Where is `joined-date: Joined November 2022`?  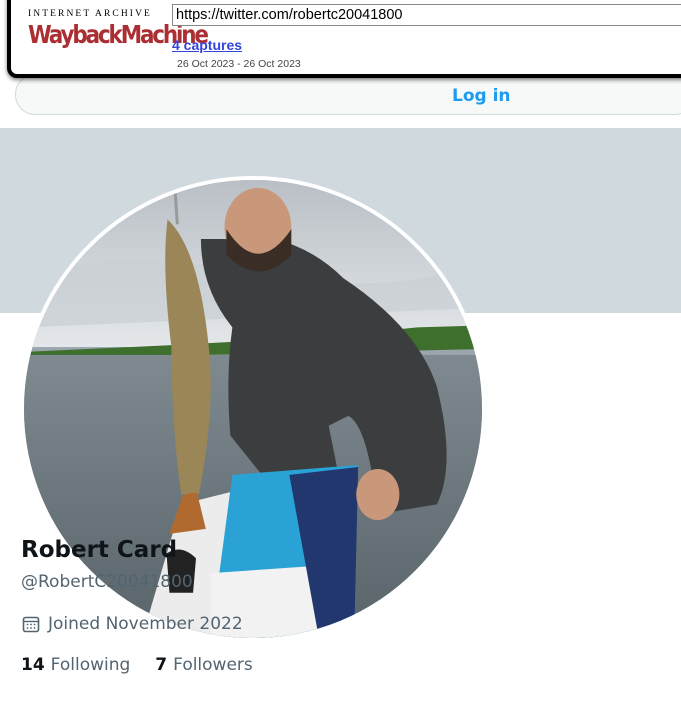
joined-date: Joined November 2022 is located at coordinates (132, 624).